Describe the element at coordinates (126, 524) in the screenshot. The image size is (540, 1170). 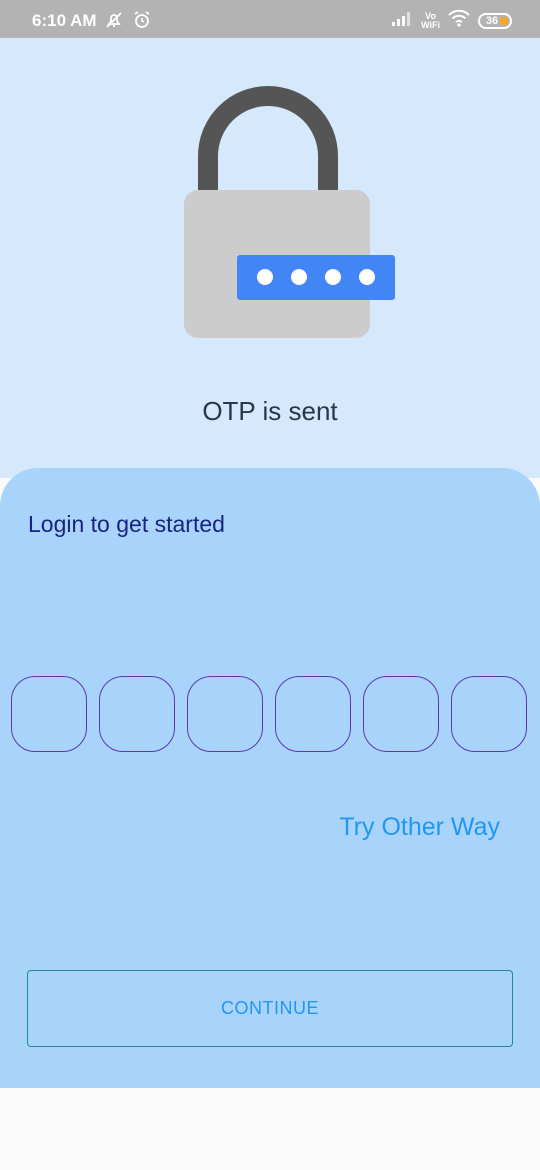
I see `login-title: Login to get started` at that location.